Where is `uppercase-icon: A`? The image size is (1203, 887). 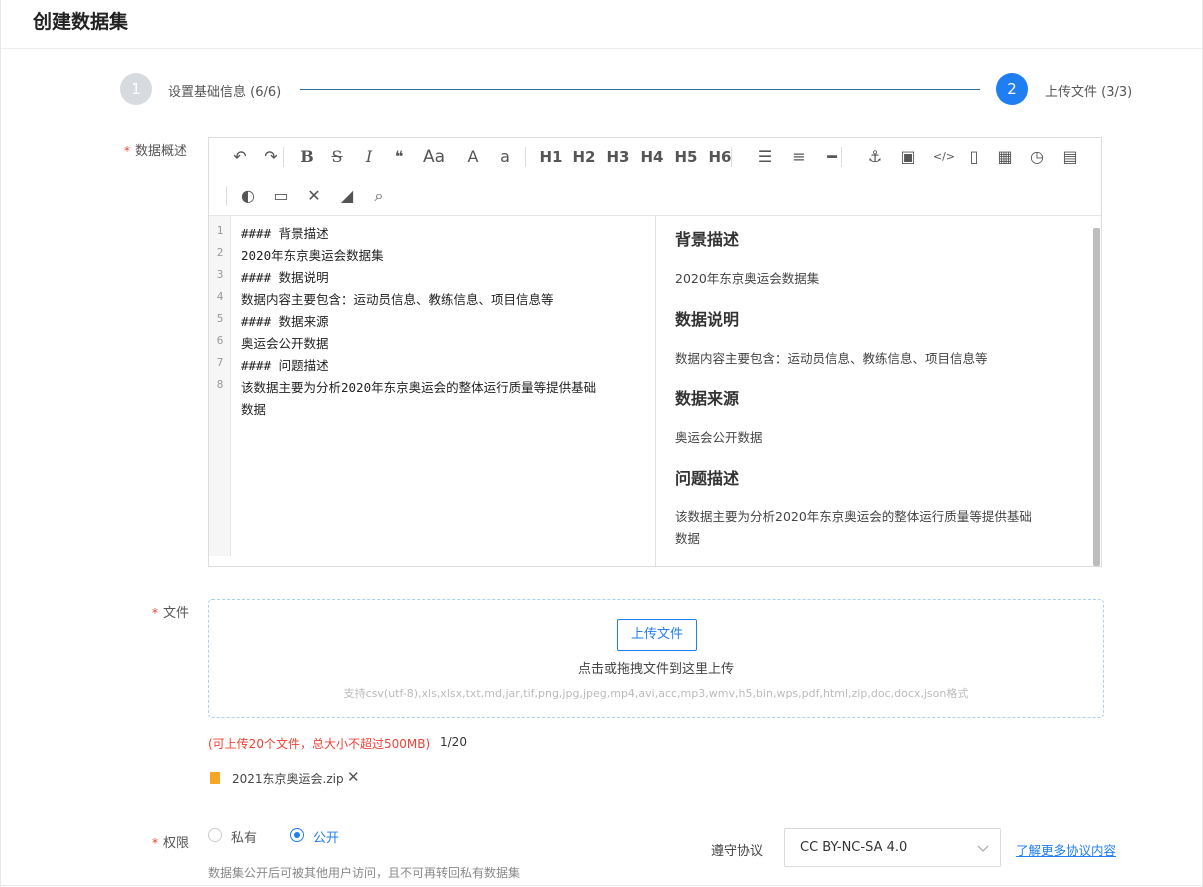 uppercase-icon: A is located at coordinates (473, 157).